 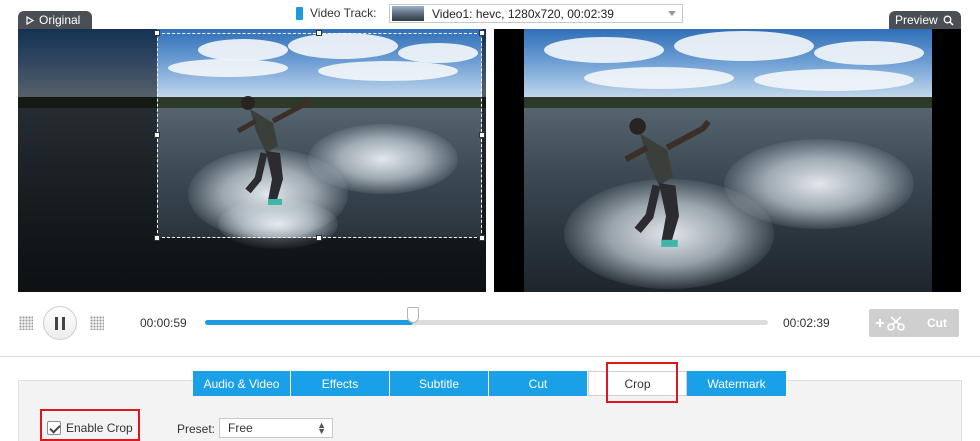 I want to click on cut-button: Cut, so click(x=914, y=323).